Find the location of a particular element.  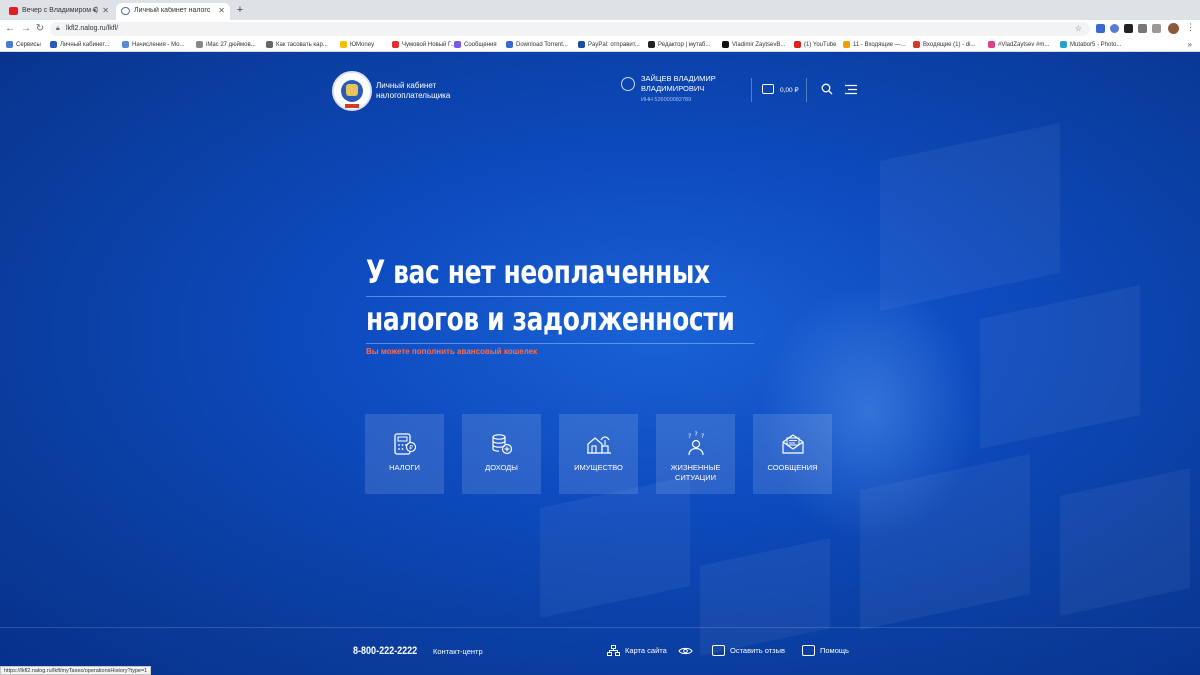

tile-income: ДОХОДЫ is located at coordinates (501, 454).